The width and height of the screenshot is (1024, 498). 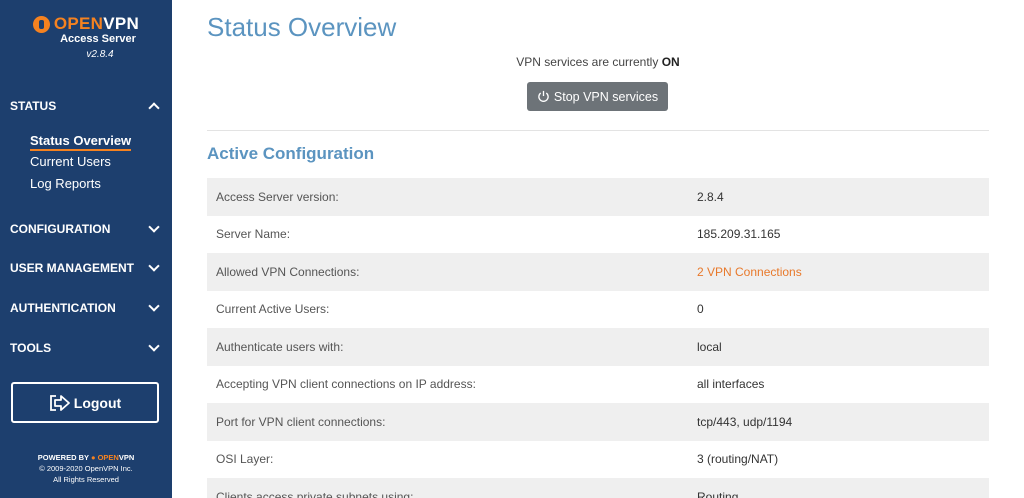 I want to click on sidebar-item-current-users: Current Users, so click(x=70, y=161).